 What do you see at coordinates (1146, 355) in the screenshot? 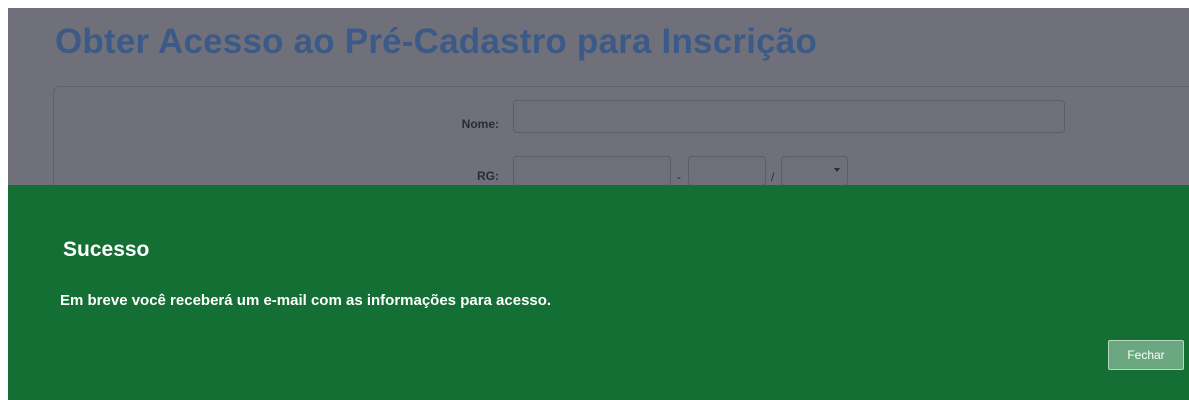
I see `close-button: Fechar` at bounding box center [1146, 355].